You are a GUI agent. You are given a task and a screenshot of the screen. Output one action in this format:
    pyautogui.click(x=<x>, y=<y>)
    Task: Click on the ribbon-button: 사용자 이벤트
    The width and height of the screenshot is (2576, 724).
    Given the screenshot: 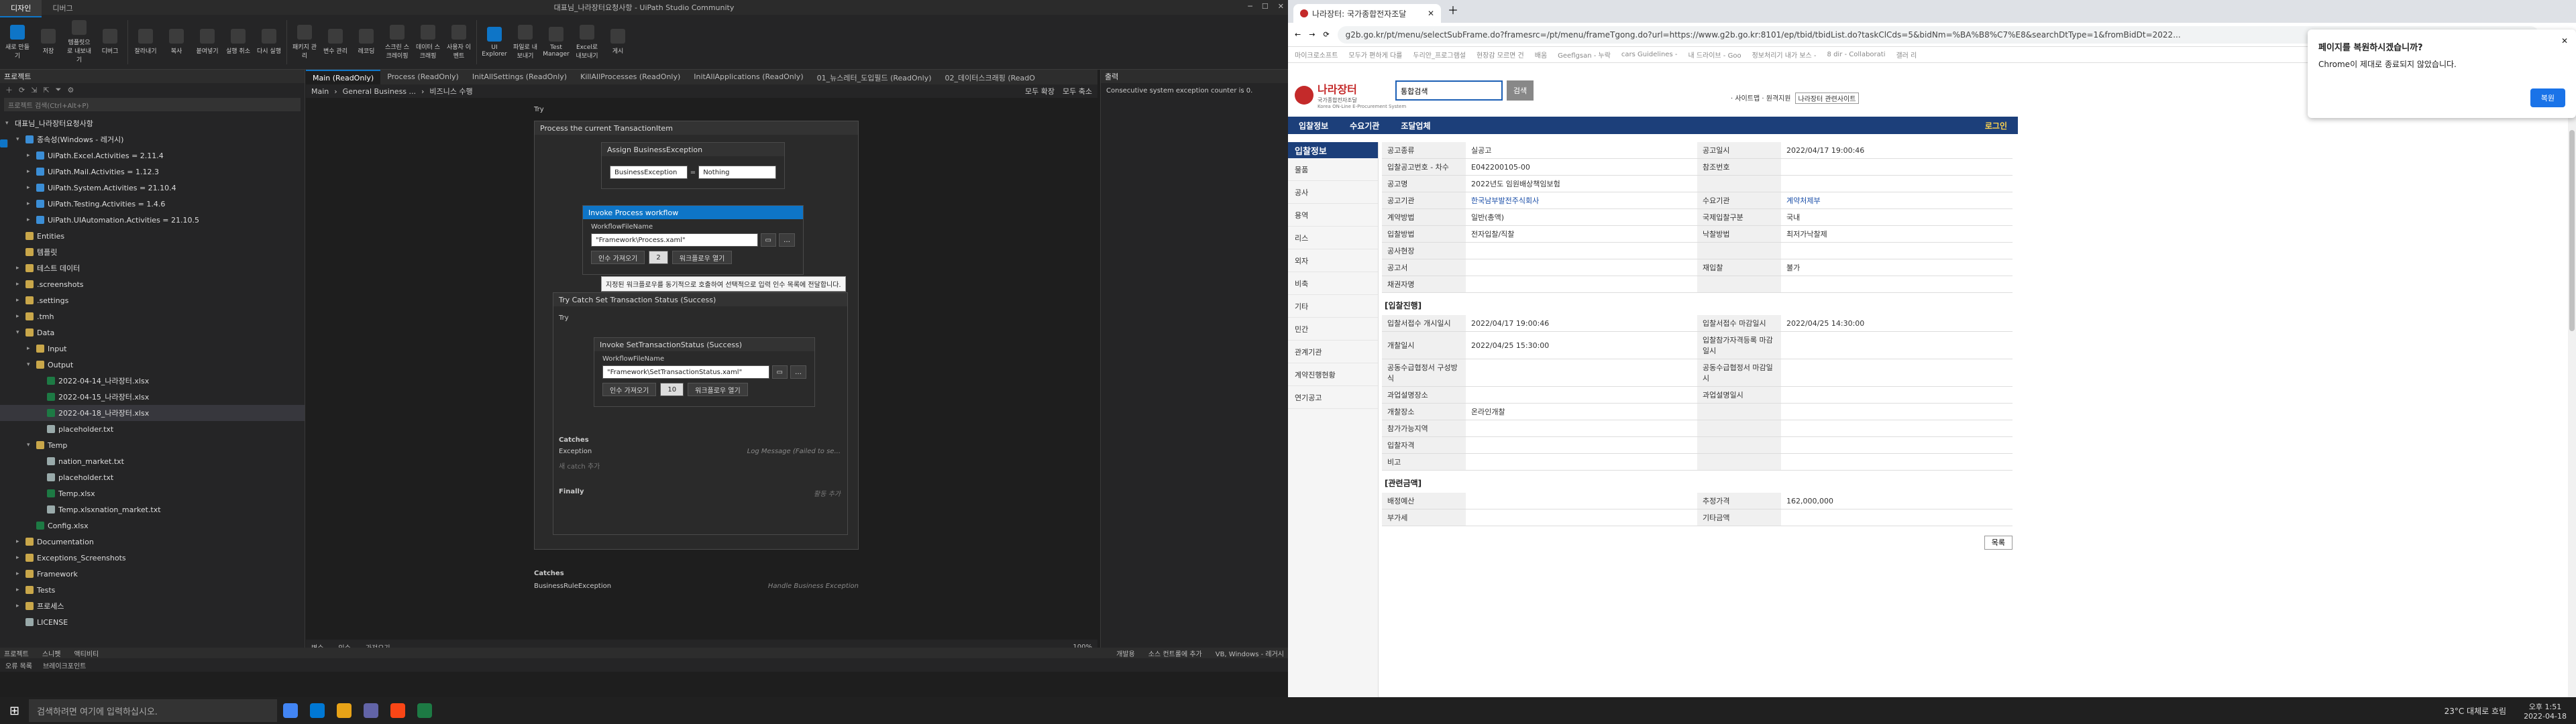 What is the action you would take?
    pyautogui.click(x=458, y=42)
    